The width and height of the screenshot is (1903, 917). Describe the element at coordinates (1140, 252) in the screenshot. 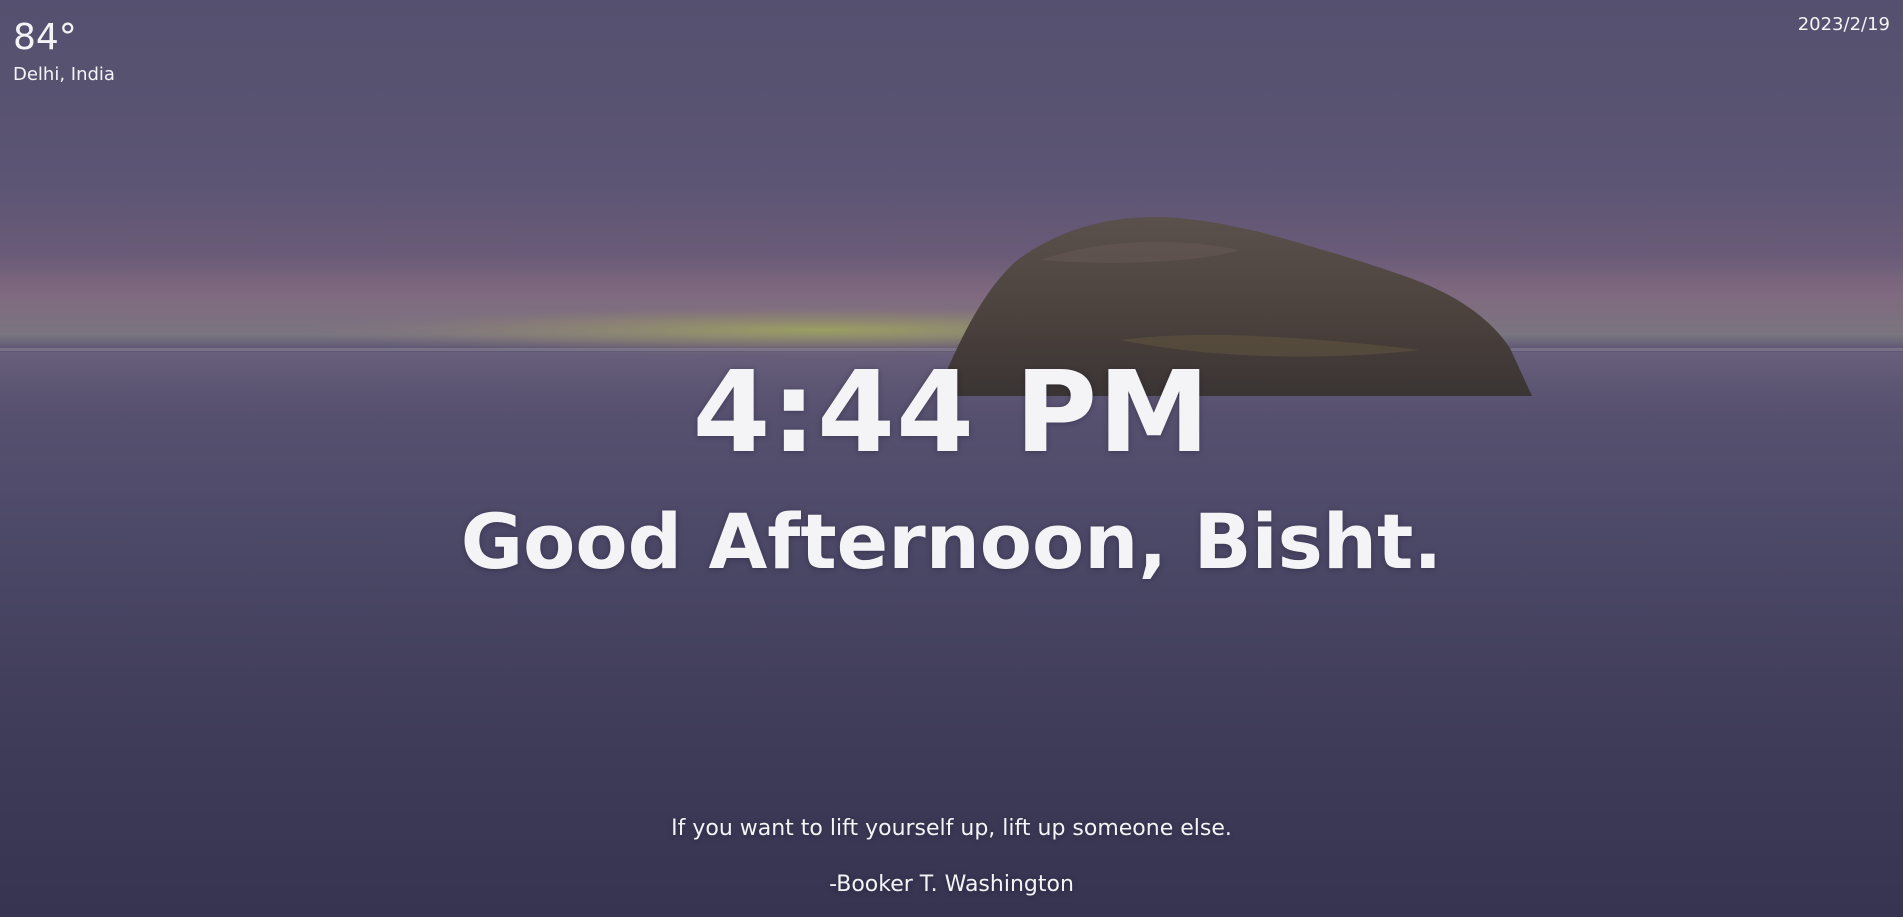

I see `rock-highlight` at that location.